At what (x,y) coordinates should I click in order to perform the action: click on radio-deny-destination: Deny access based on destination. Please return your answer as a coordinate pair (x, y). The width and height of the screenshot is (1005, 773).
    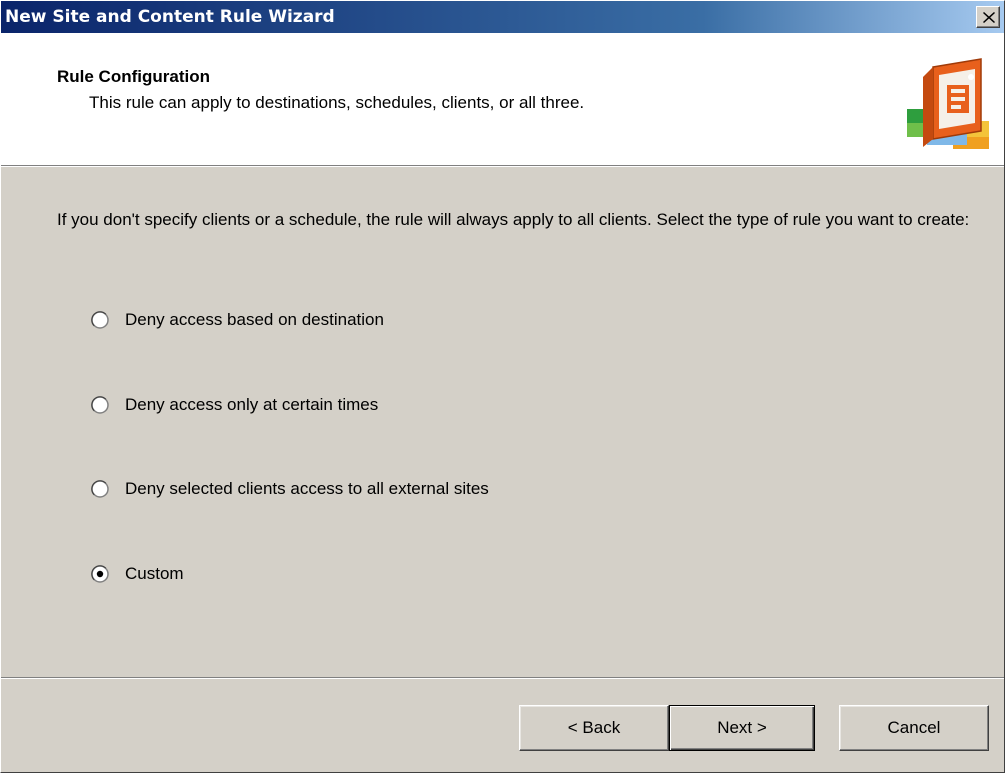
    Looking at the image, I should click on (237, 320).